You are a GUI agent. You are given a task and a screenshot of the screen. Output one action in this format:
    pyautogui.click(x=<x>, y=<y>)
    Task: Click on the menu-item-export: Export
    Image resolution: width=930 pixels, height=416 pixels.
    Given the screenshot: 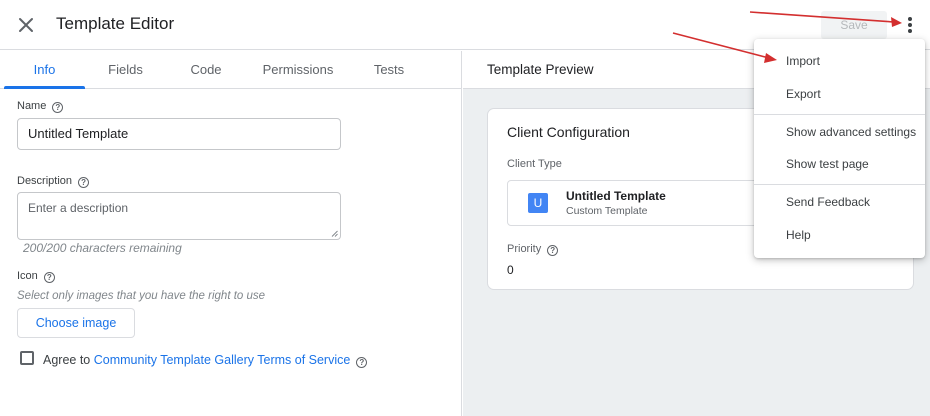 What is the action you would take?
    pyautogui.click(x=839, y=94)
    